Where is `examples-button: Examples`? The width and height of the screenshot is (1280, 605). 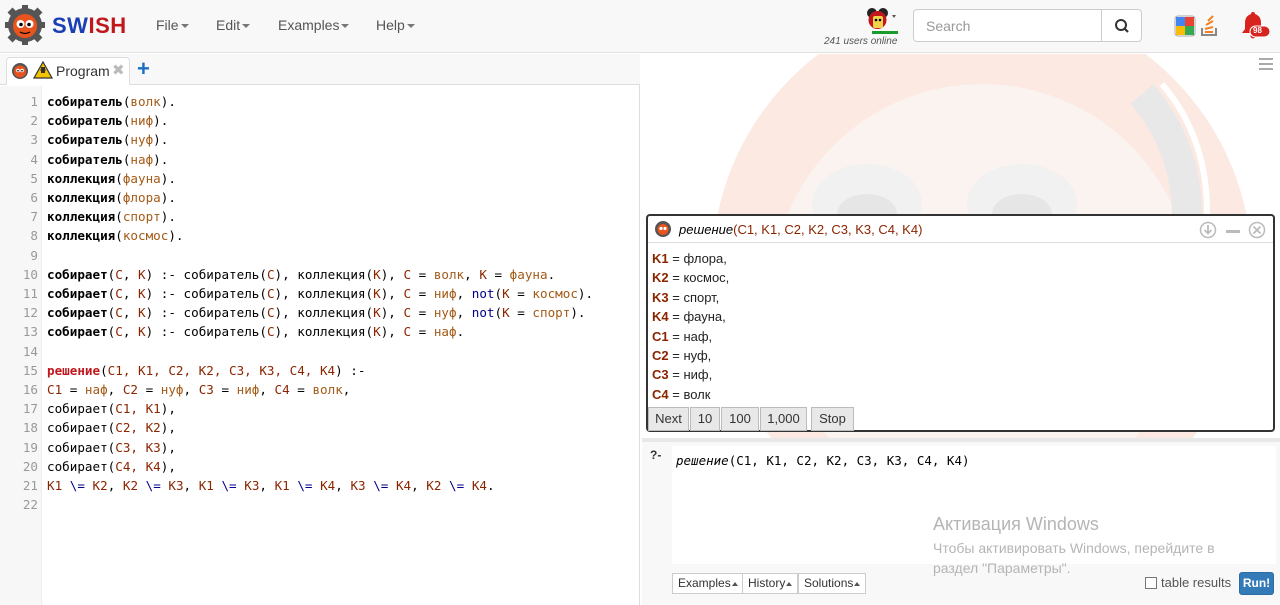 examples-button: Examples is located at coordinates (708, 583).